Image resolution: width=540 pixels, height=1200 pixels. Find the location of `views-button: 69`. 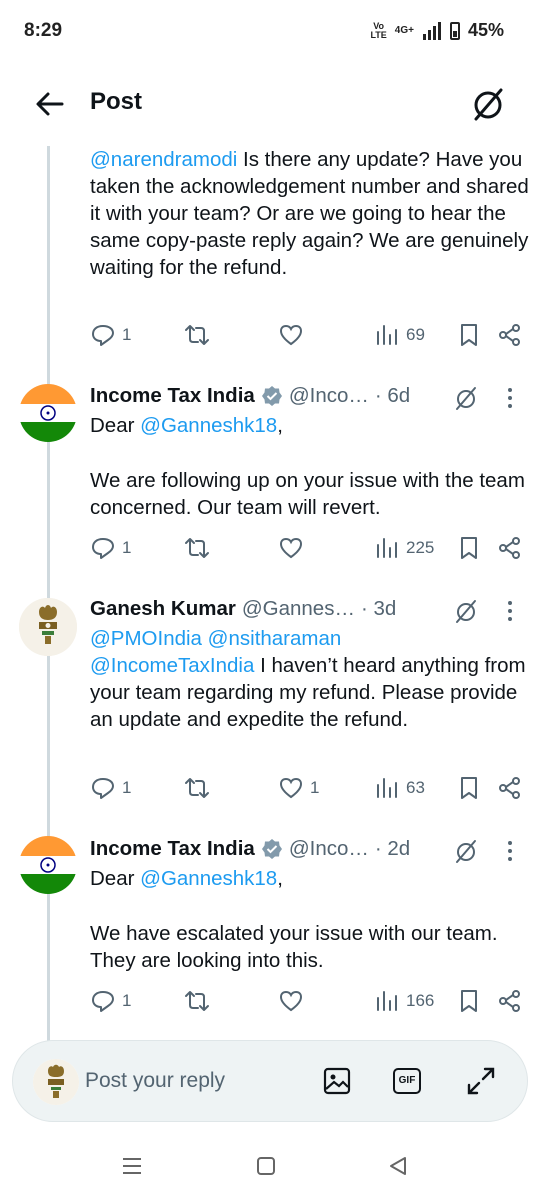

views-button: 69 is located at coordinates (399, 335).